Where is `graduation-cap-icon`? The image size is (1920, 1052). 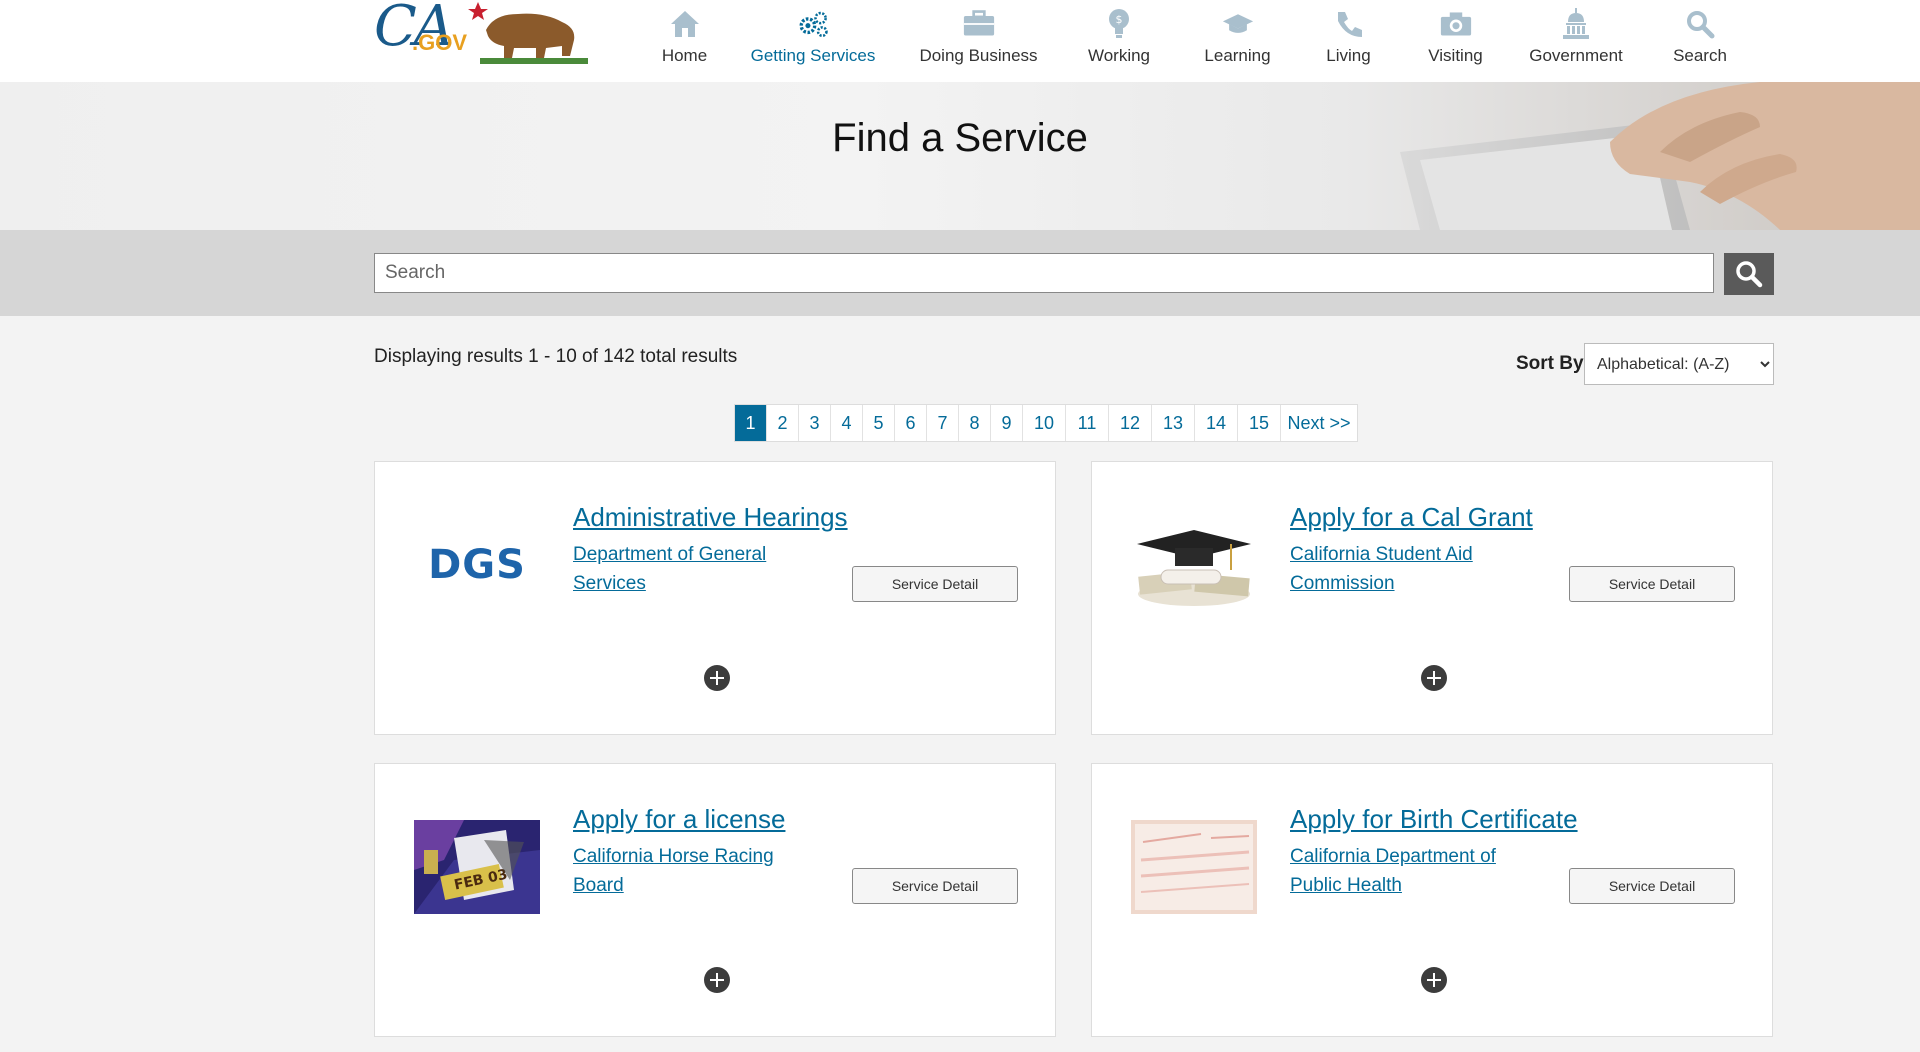
graduation-cap-icon is located at coordinates (1238, 24).